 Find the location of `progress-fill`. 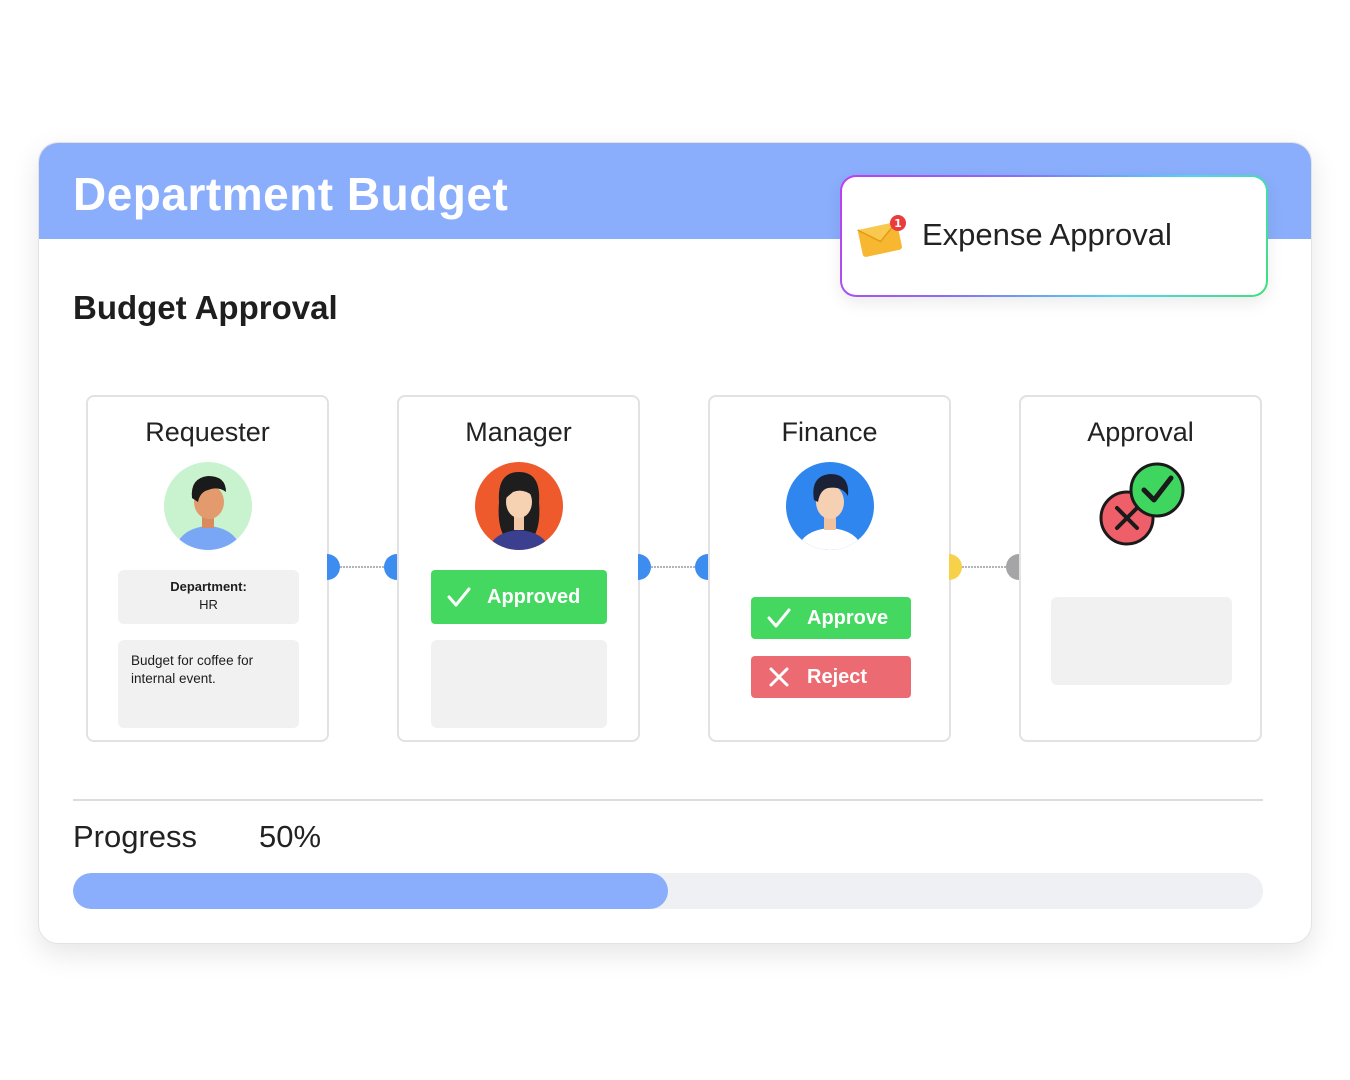

progress-fill is located at coordinates (370, 891).